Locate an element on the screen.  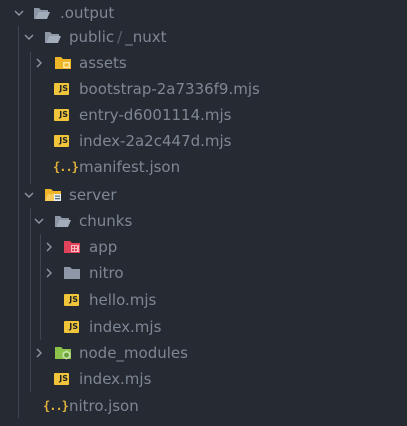
tree-item-entry-file: JS entry-d6001114.mjs is located at coordinates (203, 115).